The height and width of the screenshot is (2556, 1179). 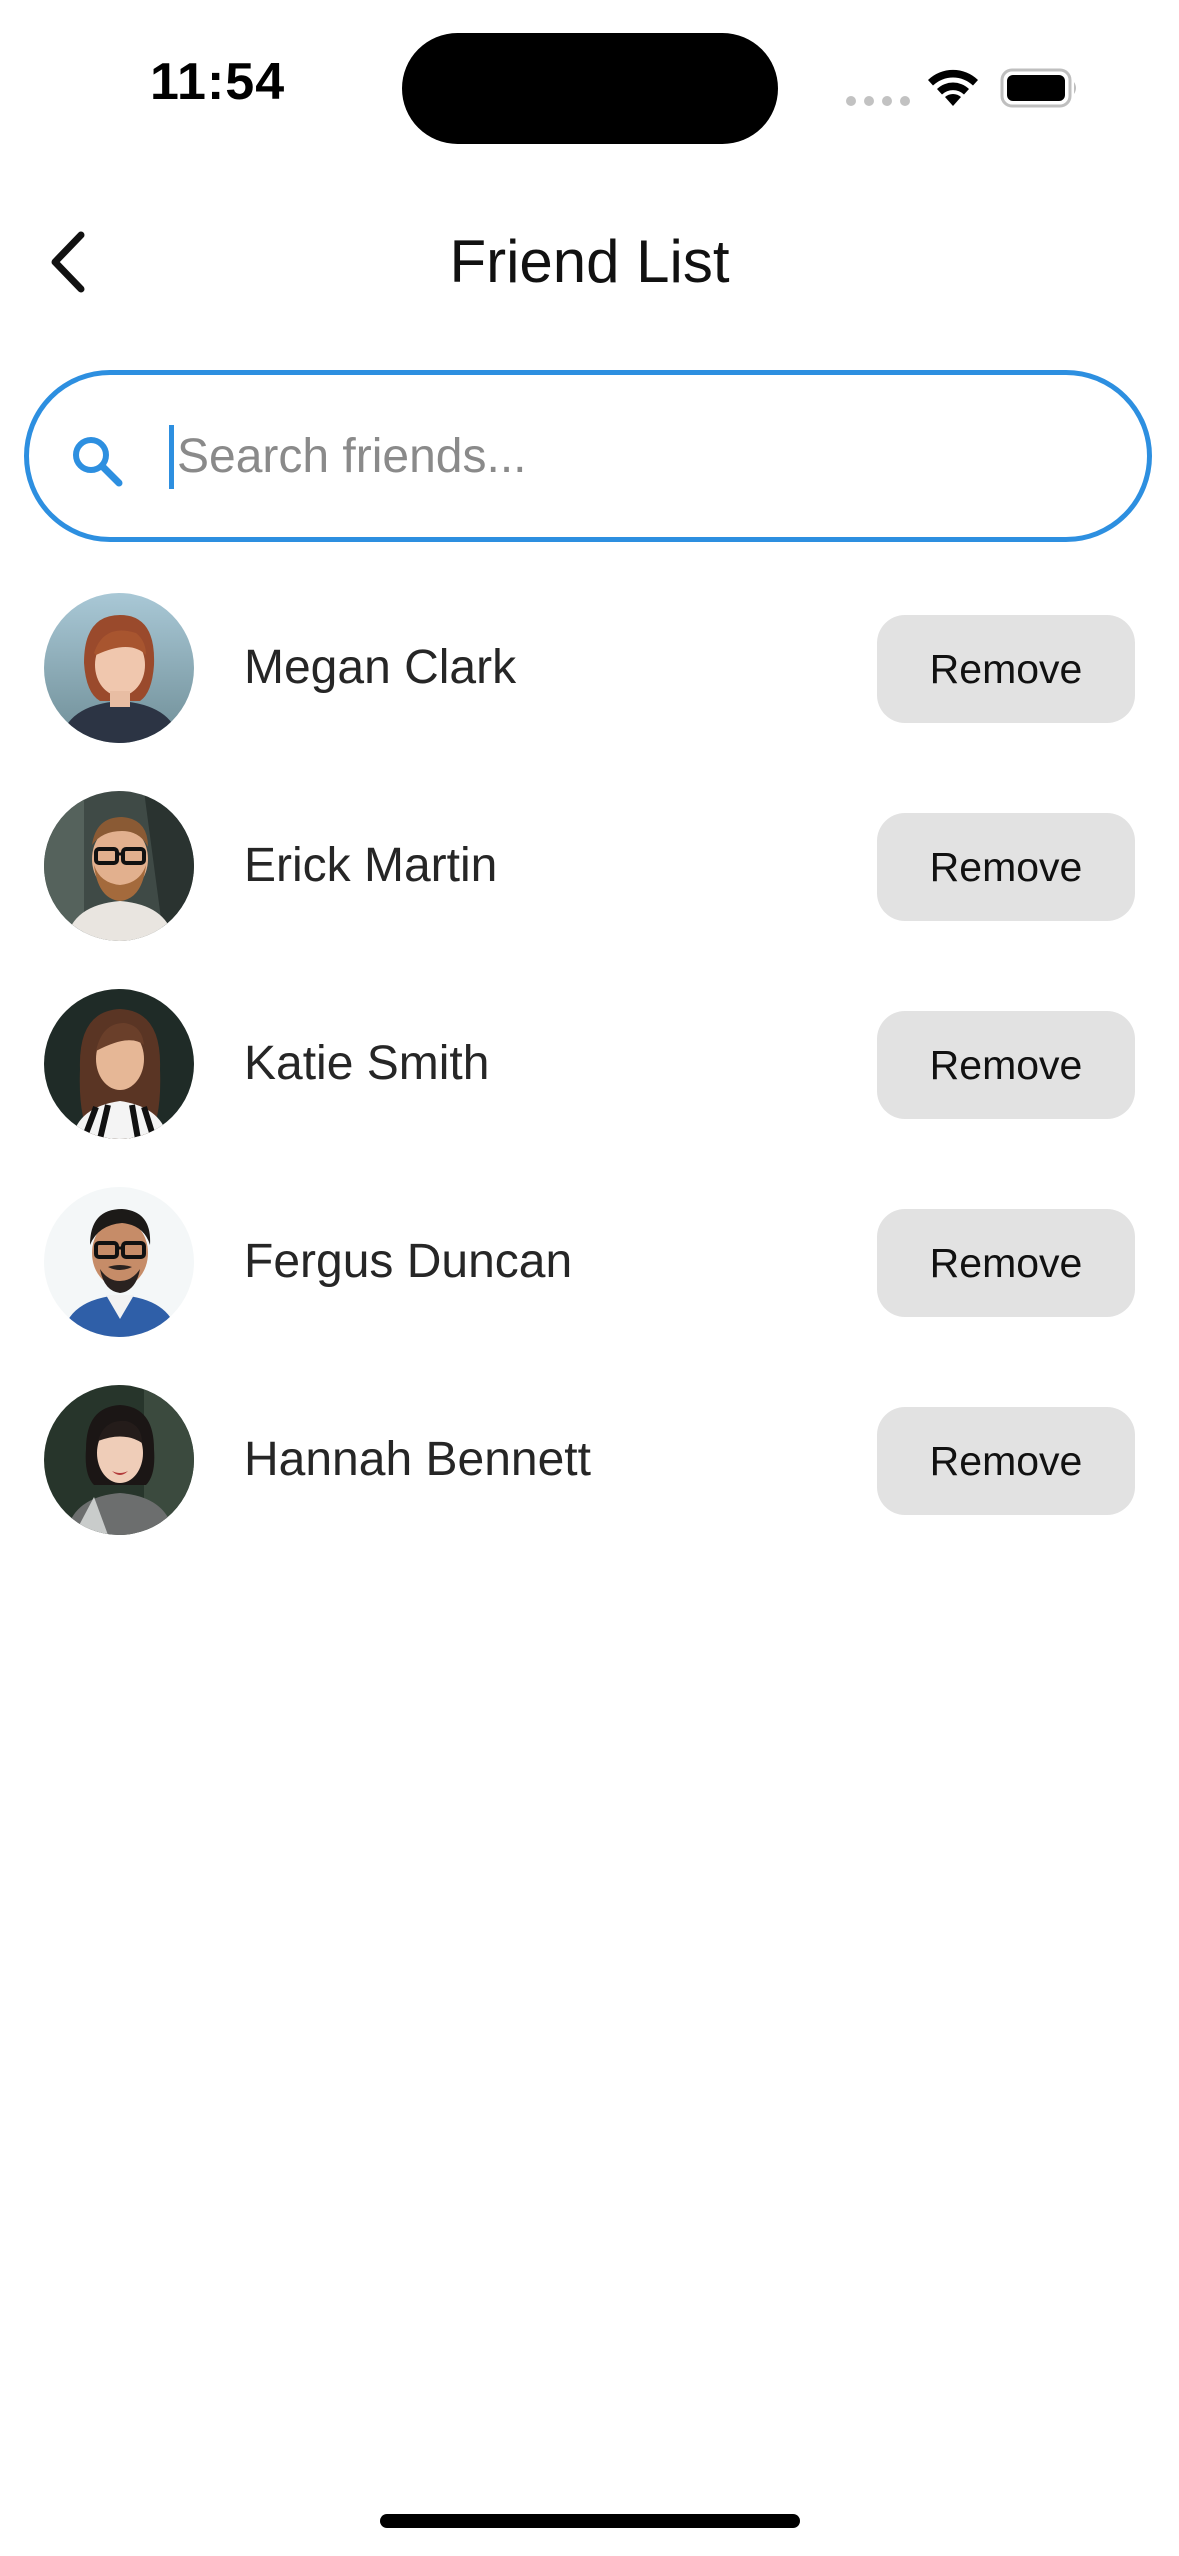 I want to click on status-time: 11:54, so click(x=218, y=82).